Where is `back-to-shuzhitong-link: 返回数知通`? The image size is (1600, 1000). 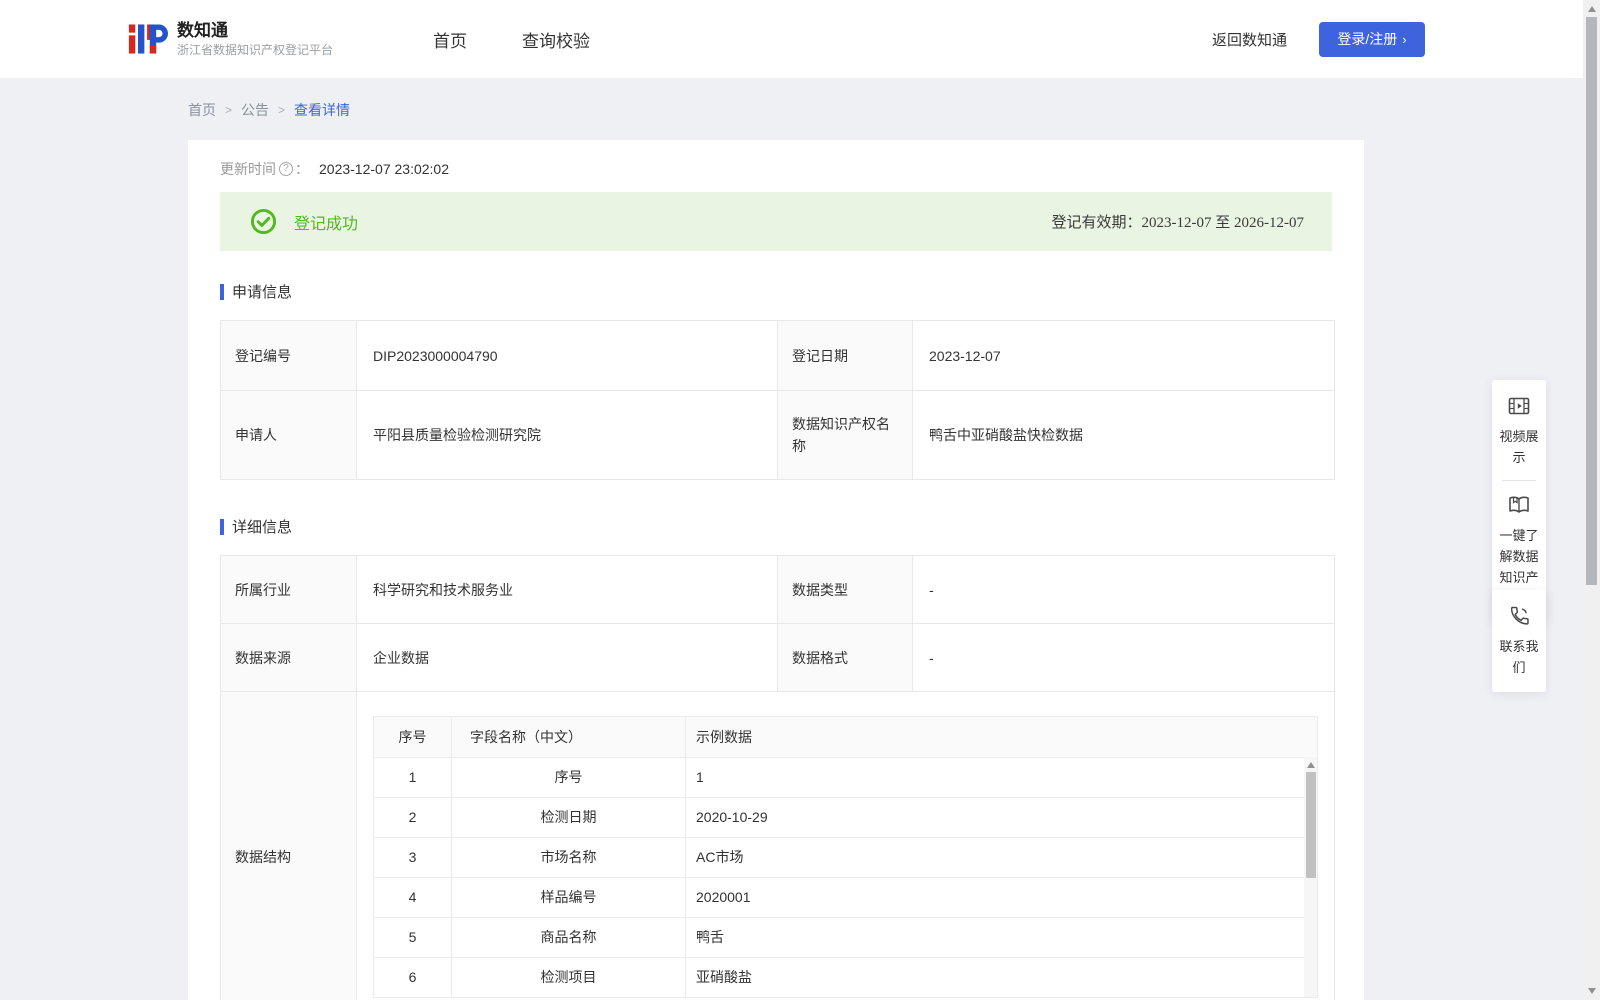
back-to-shuzhitong-link: 返回数知通 is located at coordinates (1249, 39).